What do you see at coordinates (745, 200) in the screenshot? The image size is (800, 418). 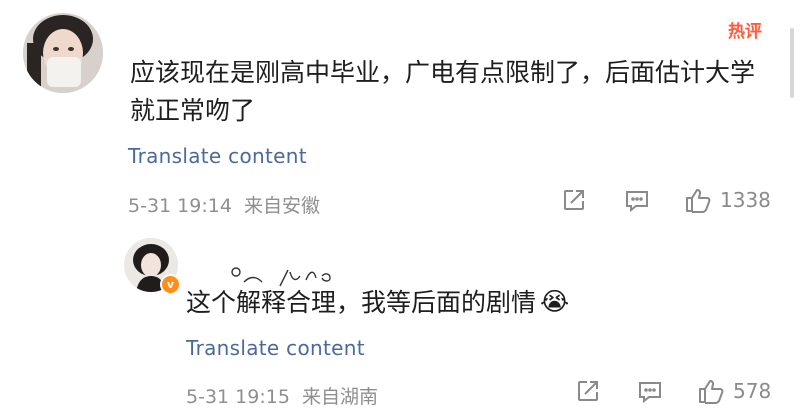 I see `like-count: 1338` at bounding box center [745, 200].